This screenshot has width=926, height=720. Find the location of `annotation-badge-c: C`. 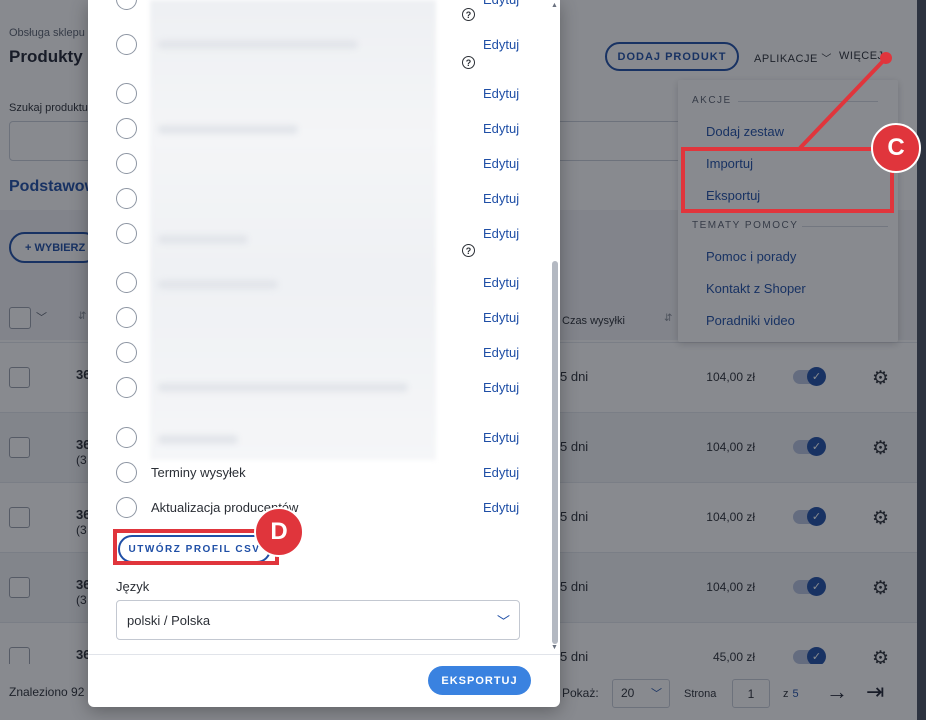

annotation-badge-c: C is located at coordinates (896, 148).